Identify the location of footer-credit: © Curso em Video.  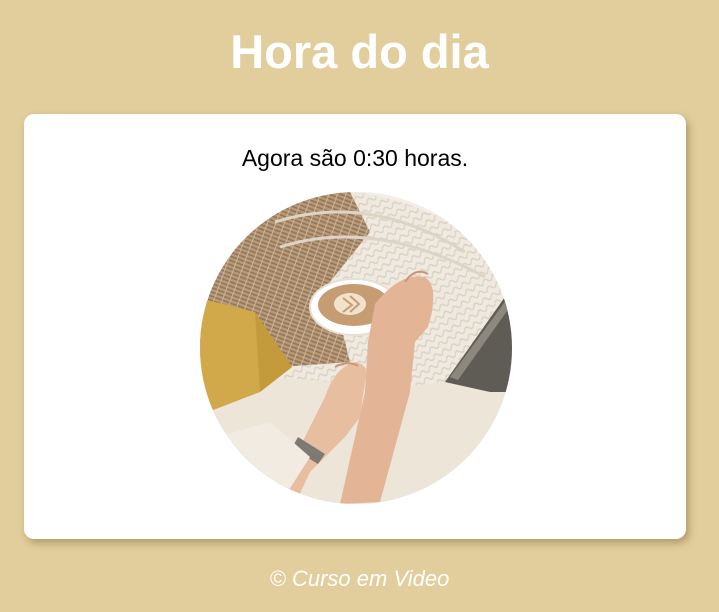
(359, 578).